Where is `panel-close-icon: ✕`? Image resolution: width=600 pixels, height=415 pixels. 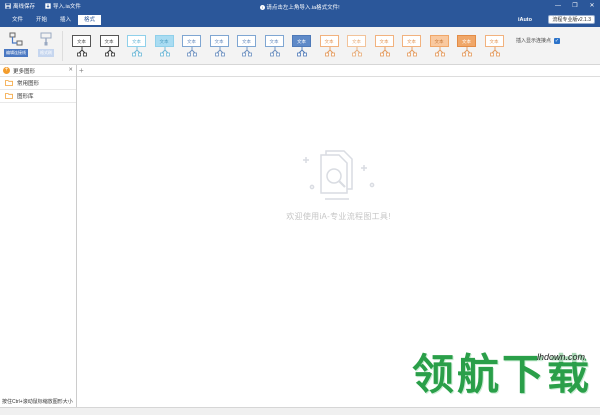
panel-close-icon: ✕ is located at coordinates (70, 70).